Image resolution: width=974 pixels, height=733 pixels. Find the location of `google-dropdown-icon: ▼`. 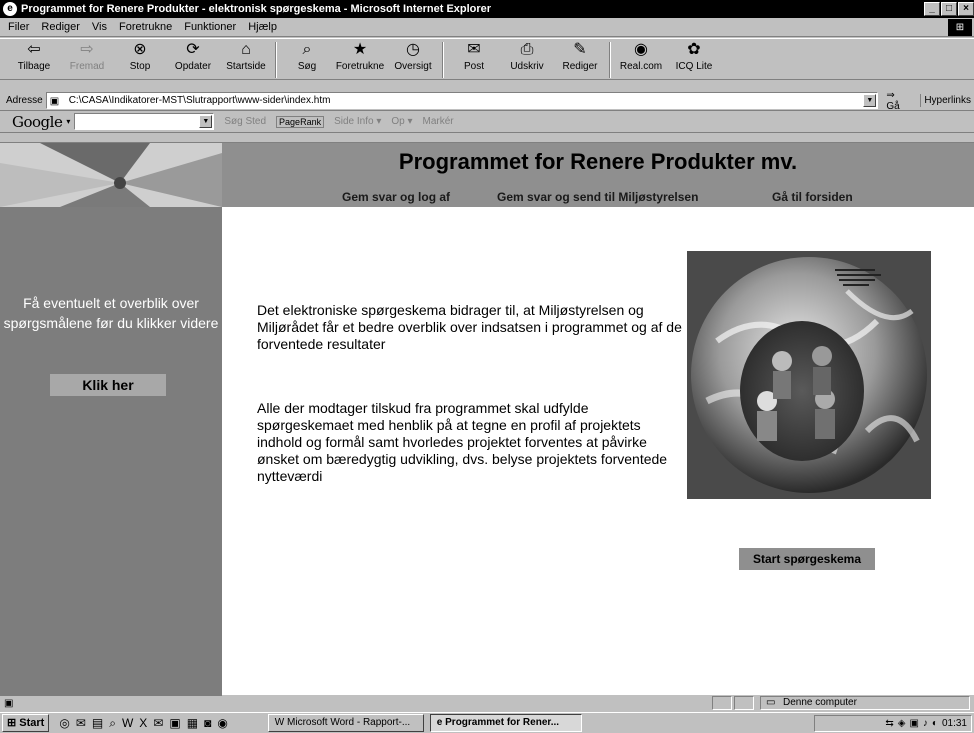

google-dropdown-icon: ▼ is located at coordinates (206, 121).